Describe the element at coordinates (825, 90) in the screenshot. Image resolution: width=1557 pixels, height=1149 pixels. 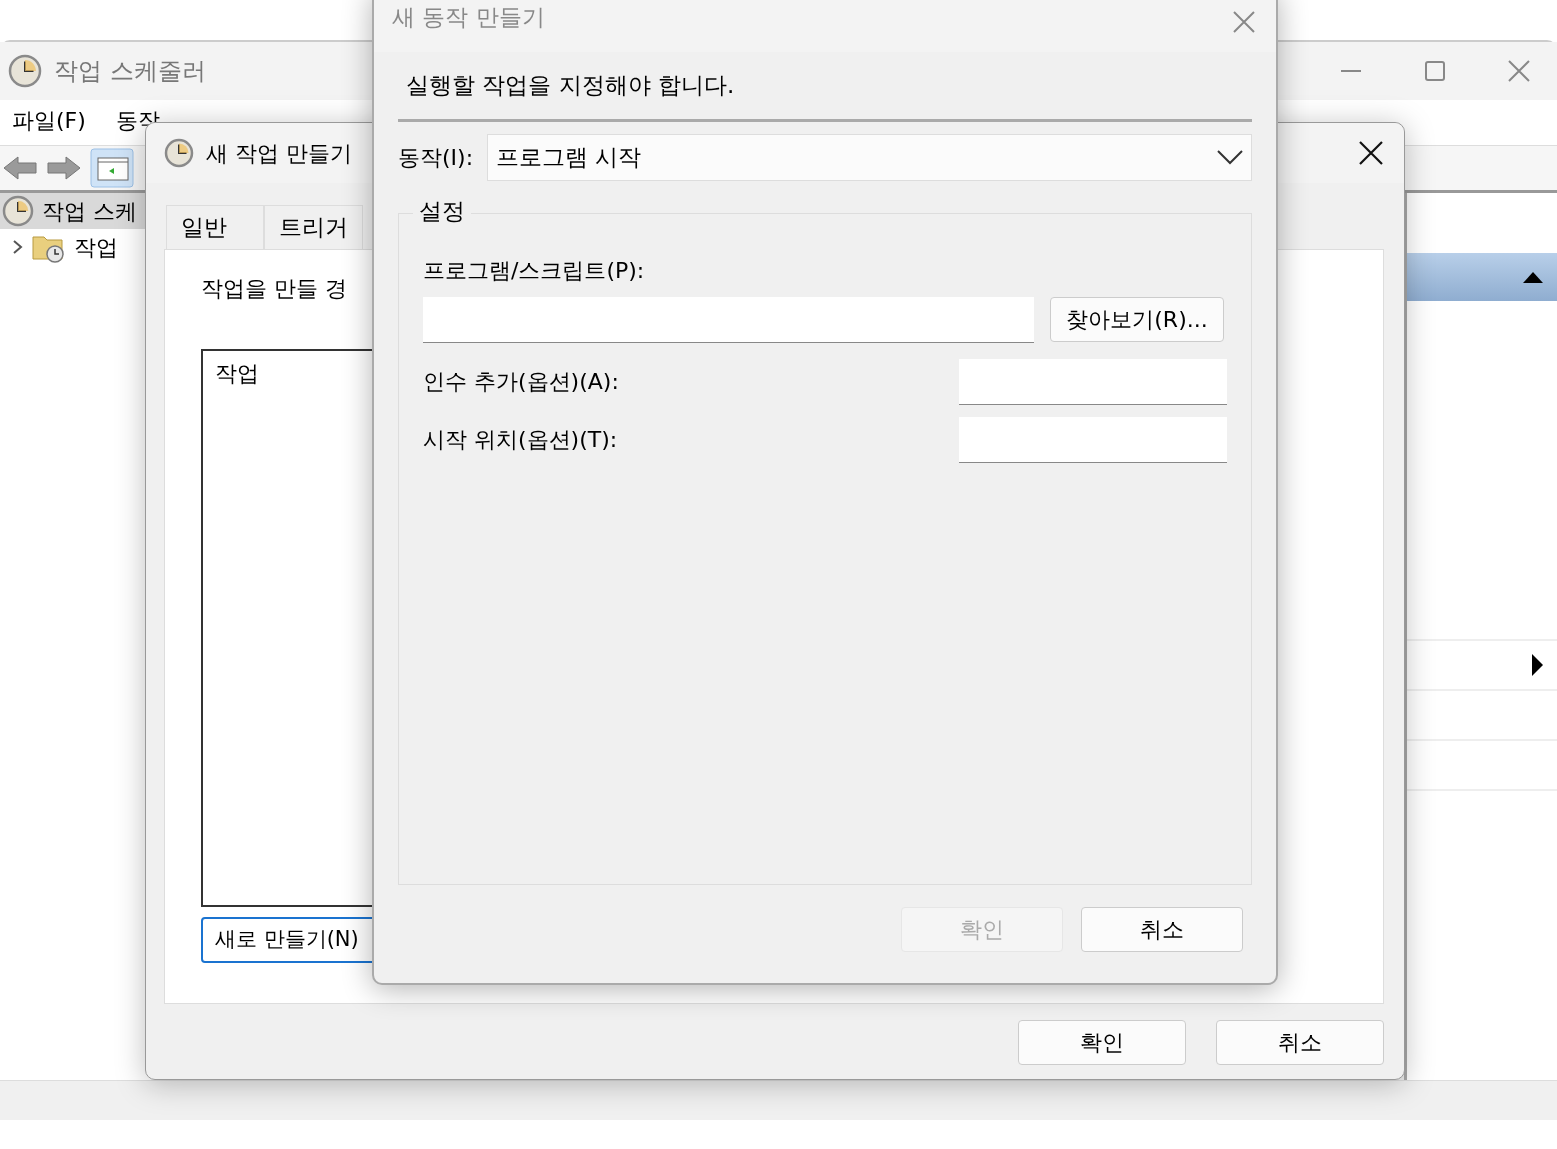
I see `instruction-text: 실행할 작업을 지정해야 합니다.` at that location.